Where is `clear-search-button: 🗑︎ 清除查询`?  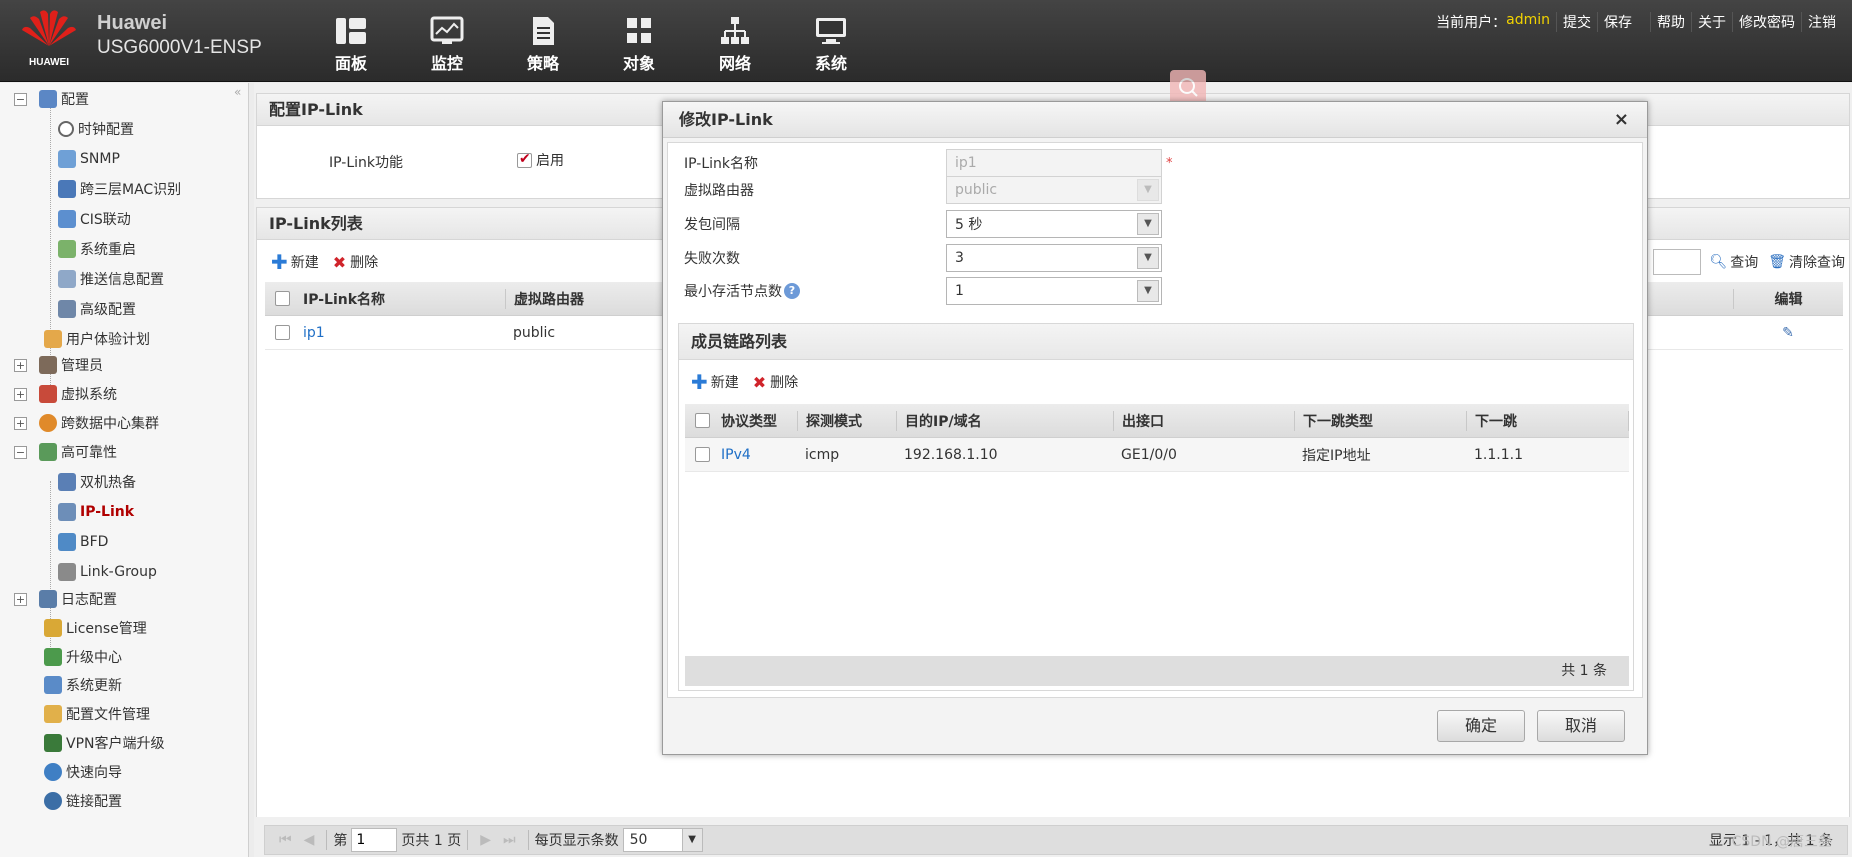 clear-search-button: 🗑︎ 清除查询 is located at coordinates (1806, 262).